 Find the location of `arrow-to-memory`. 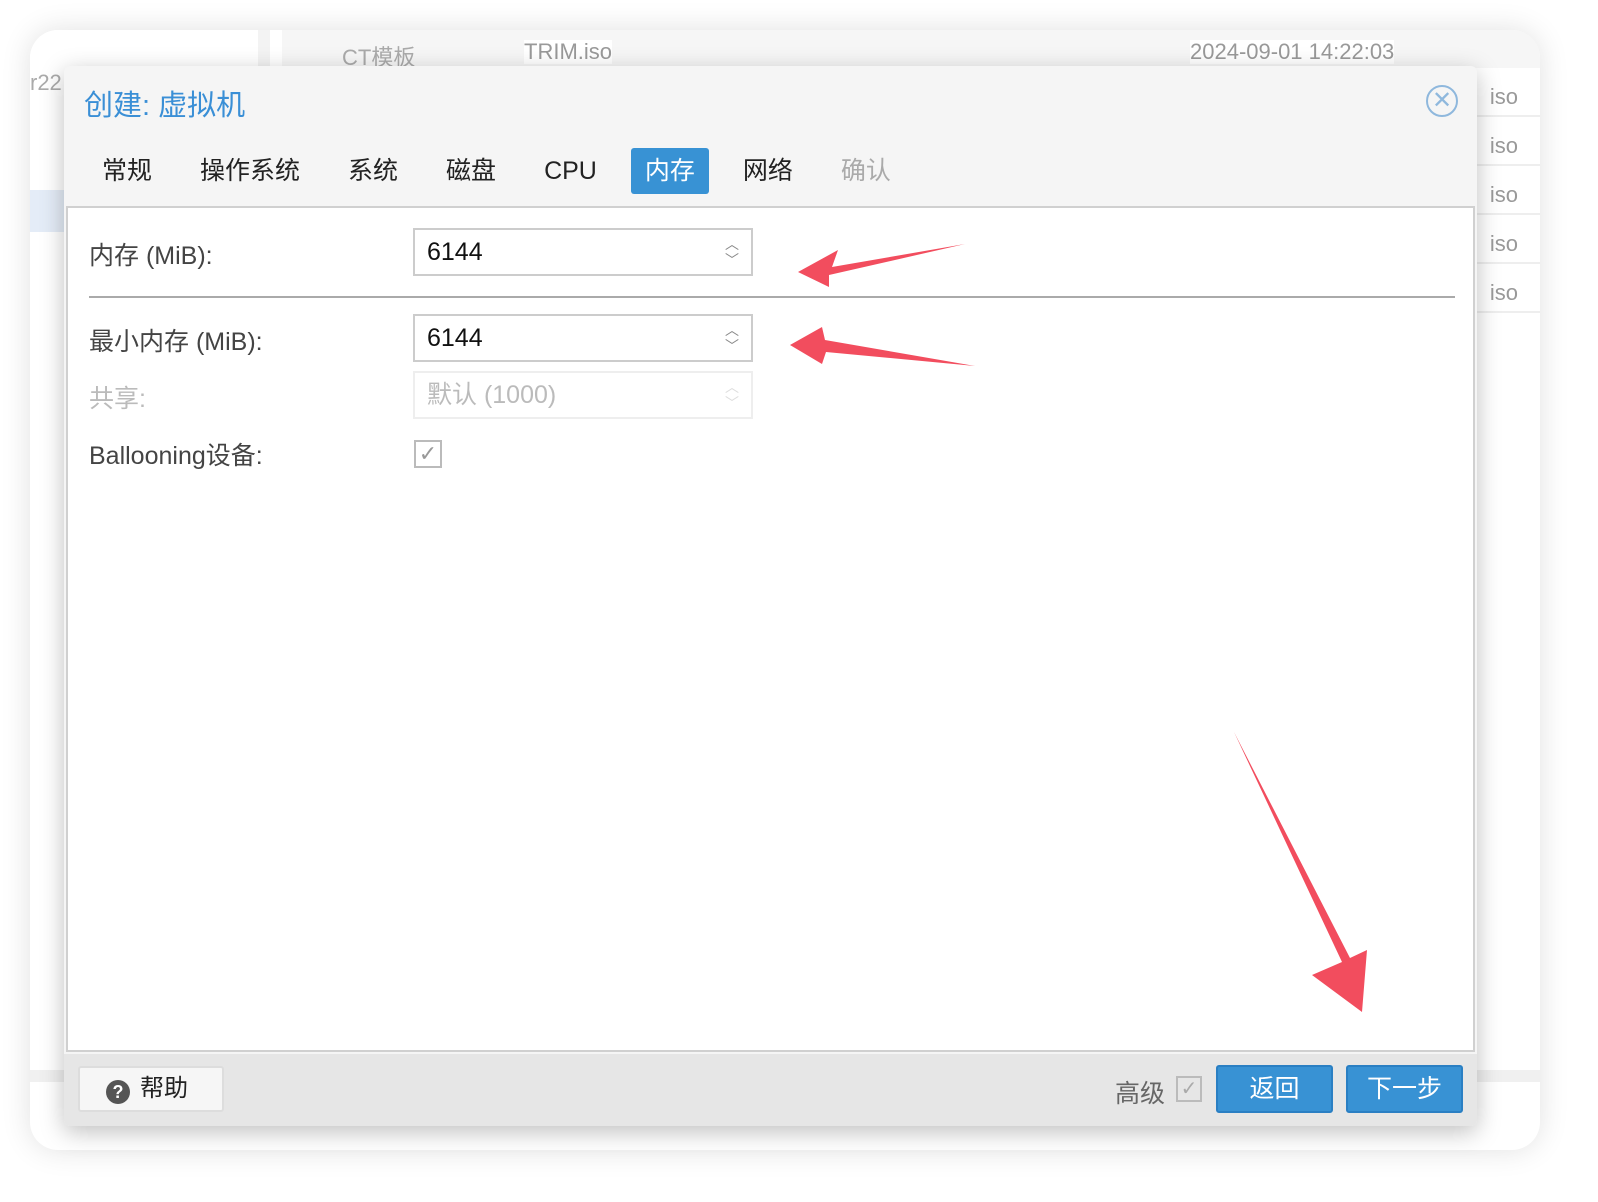

arrow-to-memory is located at coordinates (881, 265).